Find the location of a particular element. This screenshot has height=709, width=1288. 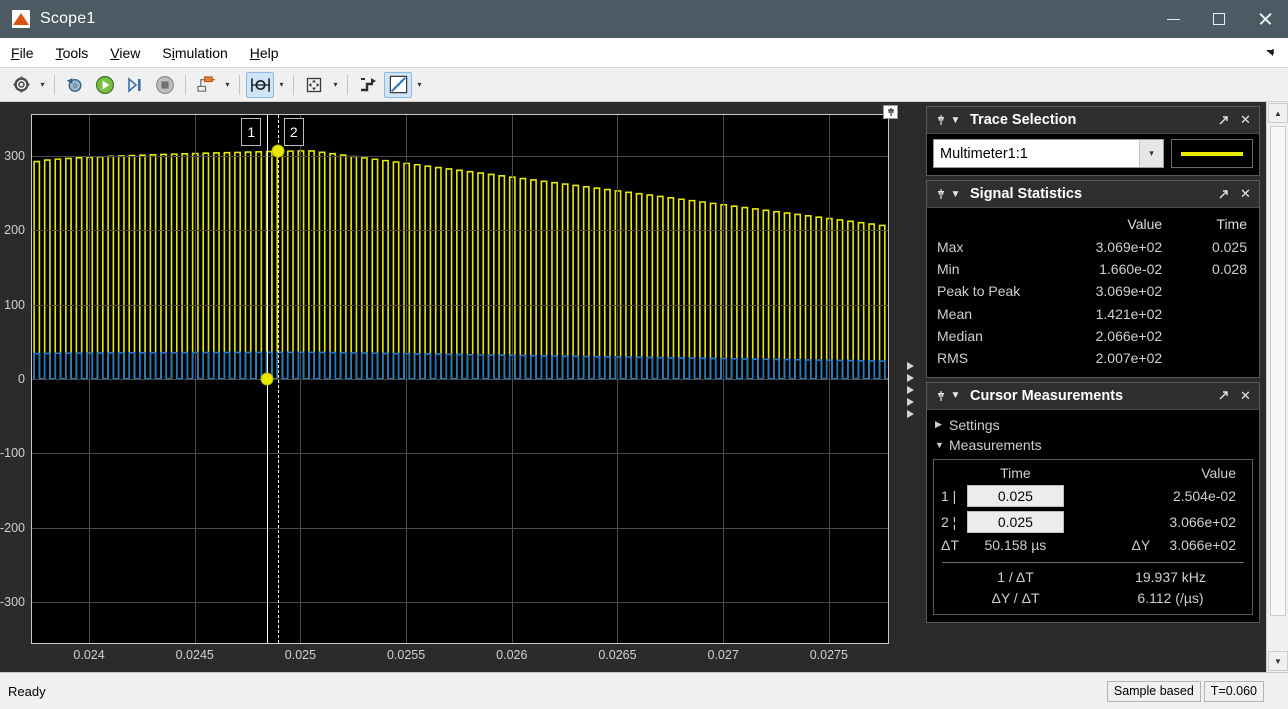

stats-row-label: Max is located at coordinates (950, 246).